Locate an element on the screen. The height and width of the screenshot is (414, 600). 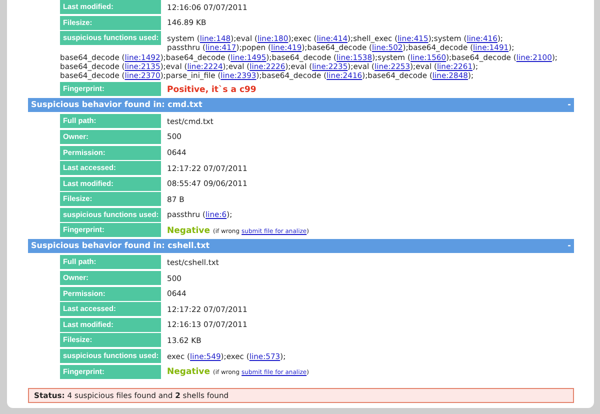
section-title: Suspicious behavior found in: cshell.txt is located at coordinates (120, 246).